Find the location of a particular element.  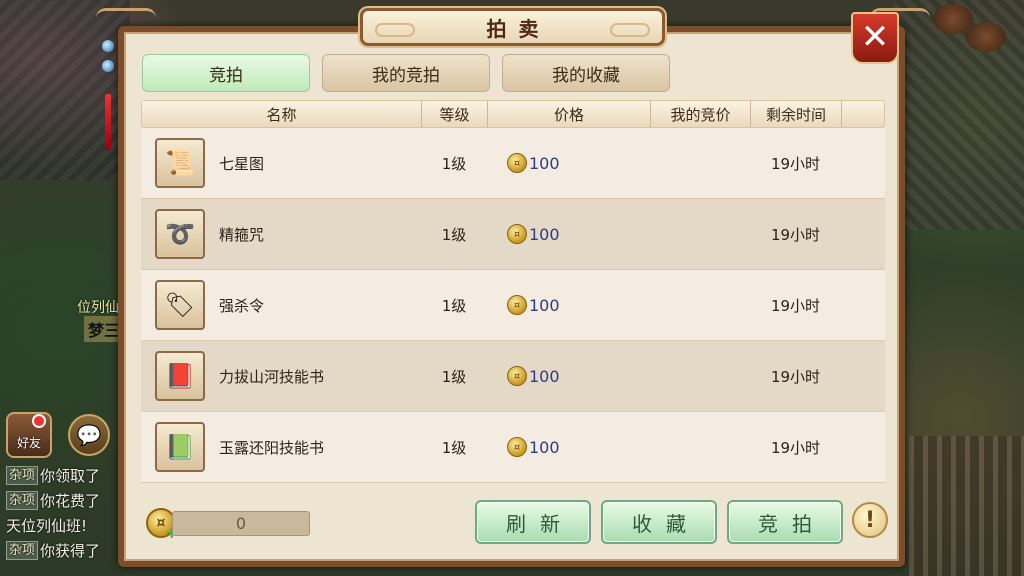

item-name: 七星图 is located at coordinates (242, 163).